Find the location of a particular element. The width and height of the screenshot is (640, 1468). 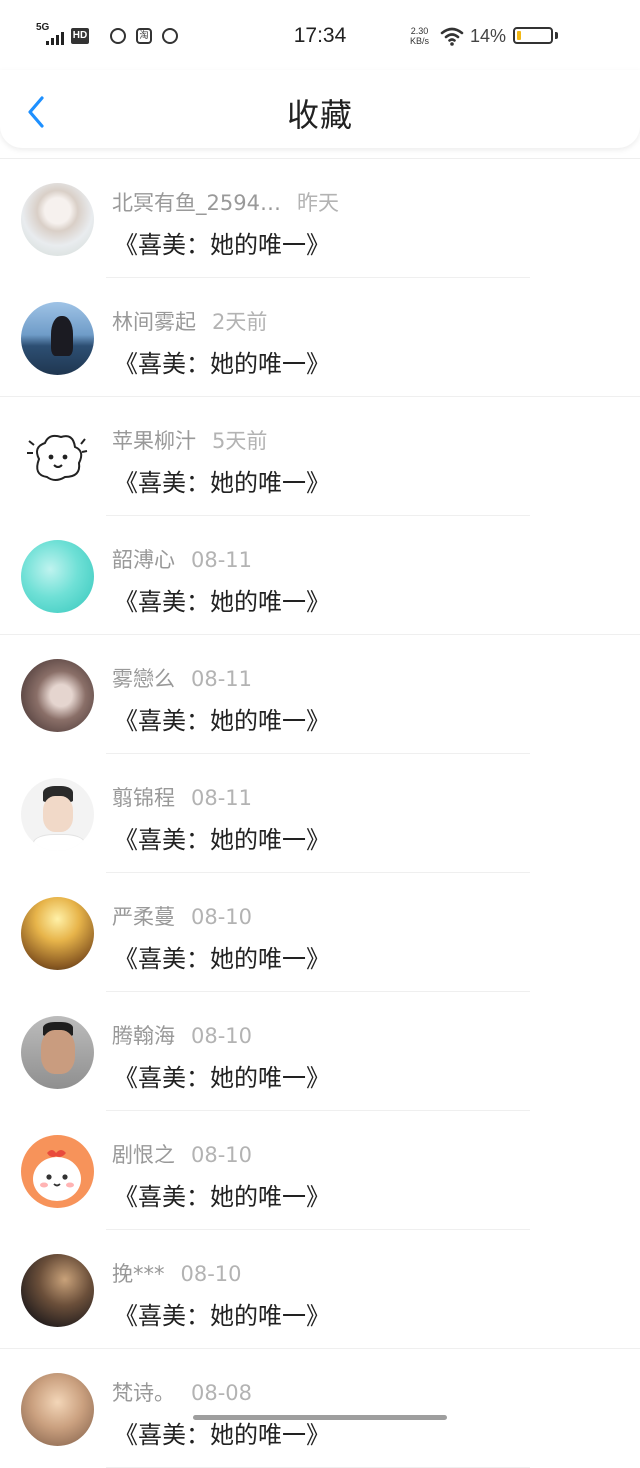

favorite-meta: 苹果柳汁 5天前 is located at coordinates (189, 440).